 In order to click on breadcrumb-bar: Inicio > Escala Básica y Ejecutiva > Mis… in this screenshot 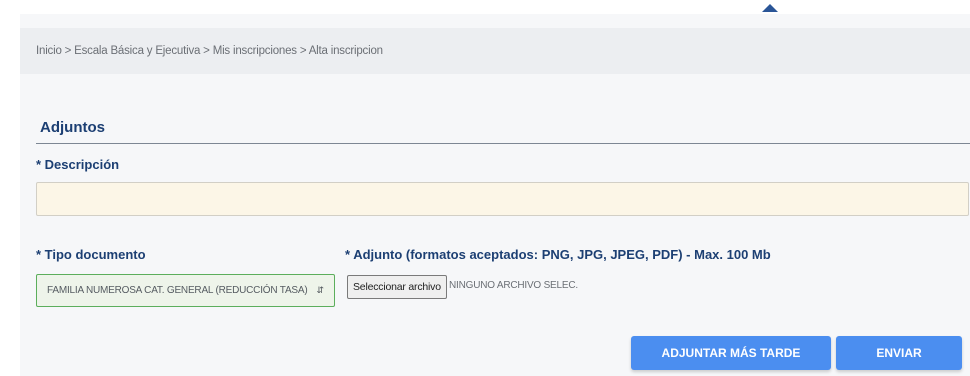, I will do `click(495, 51)`.